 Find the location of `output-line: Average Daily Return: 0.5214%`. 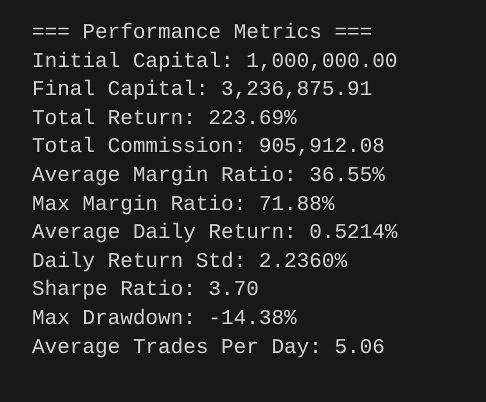

output-line: Average Daily Return: 0.5214% is located at coordinates (215, 234).